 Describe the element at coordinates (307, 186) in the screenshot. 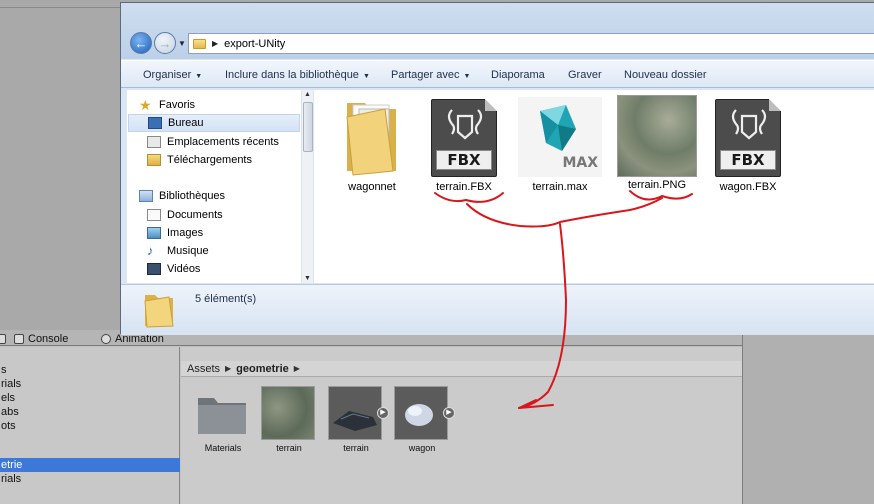

I see `nav-scrollbar: ▲ ▼` at that location.